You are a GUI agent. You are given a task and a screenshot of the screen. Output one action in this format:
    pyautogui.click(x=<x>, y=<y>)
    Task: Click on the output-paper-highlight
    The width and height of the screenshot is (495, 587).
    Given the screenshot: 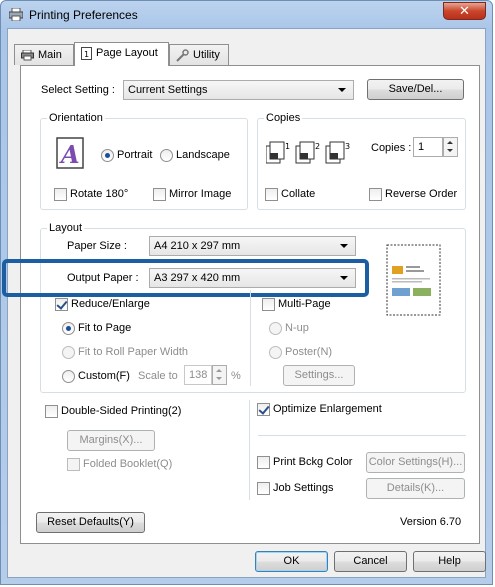 What is the action you would take?
    pyautogui.click(x=185, y=278)
    